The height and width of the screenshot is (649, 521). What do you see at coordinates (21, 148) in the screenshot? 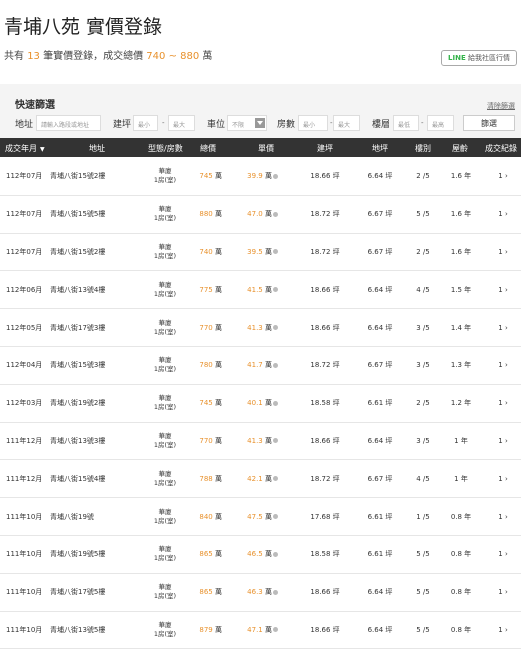
I see `header-date-label: 成交年月` at bounding box center [21, 148].